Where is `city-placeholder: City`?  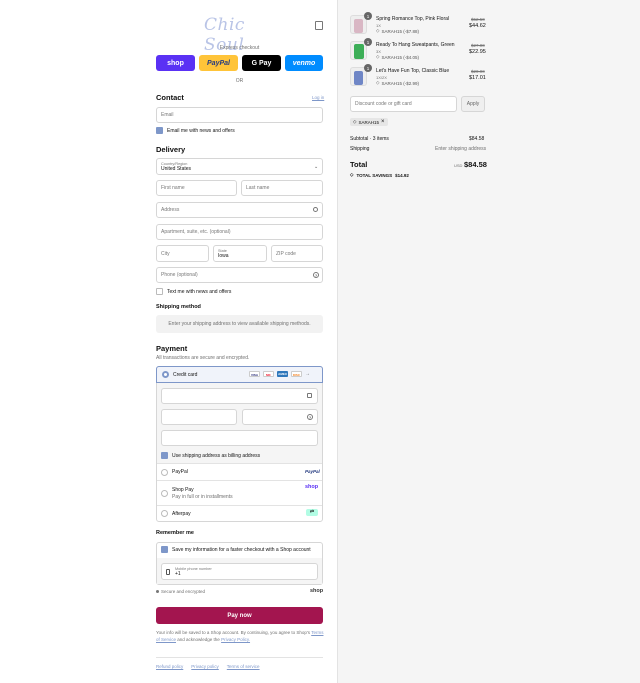 city-placeholder: City is located at coordinates (165, 253).